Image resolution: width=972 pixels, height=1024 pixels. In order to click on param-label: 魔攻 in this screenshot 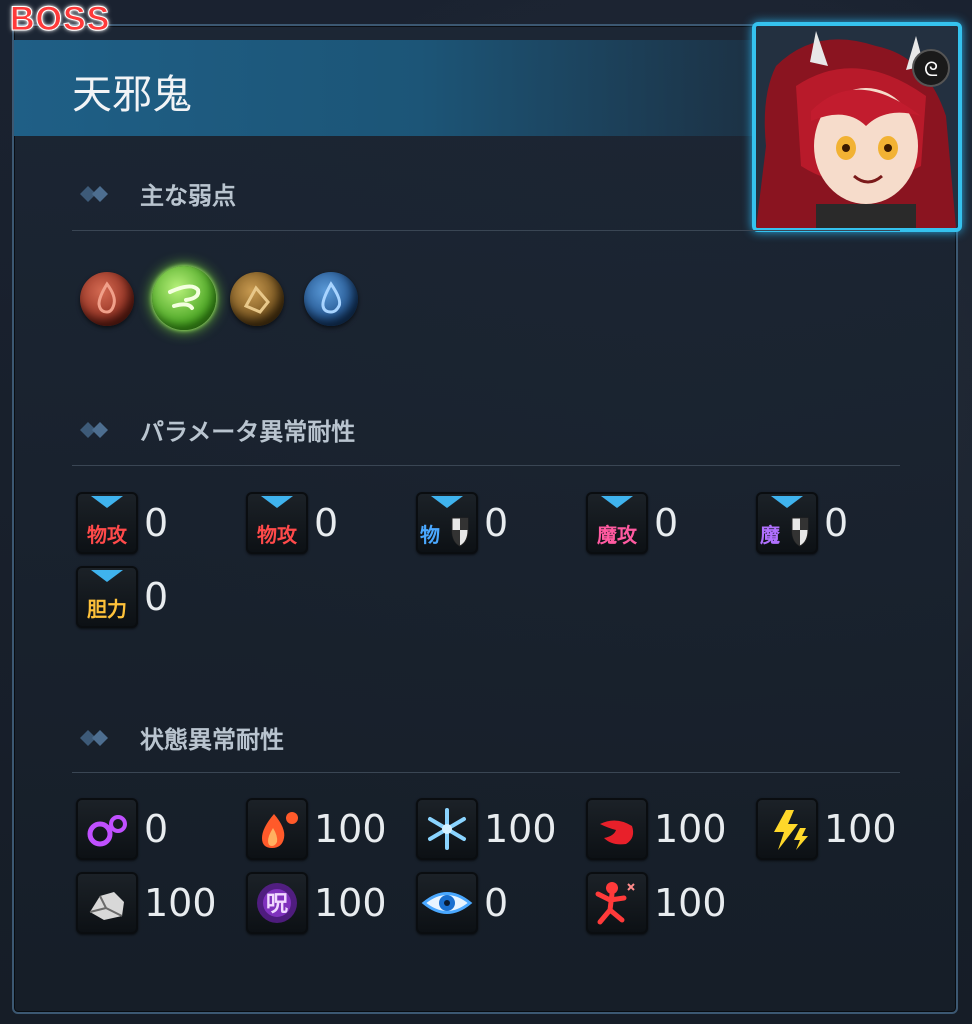, I will do `click(617, 535)`.